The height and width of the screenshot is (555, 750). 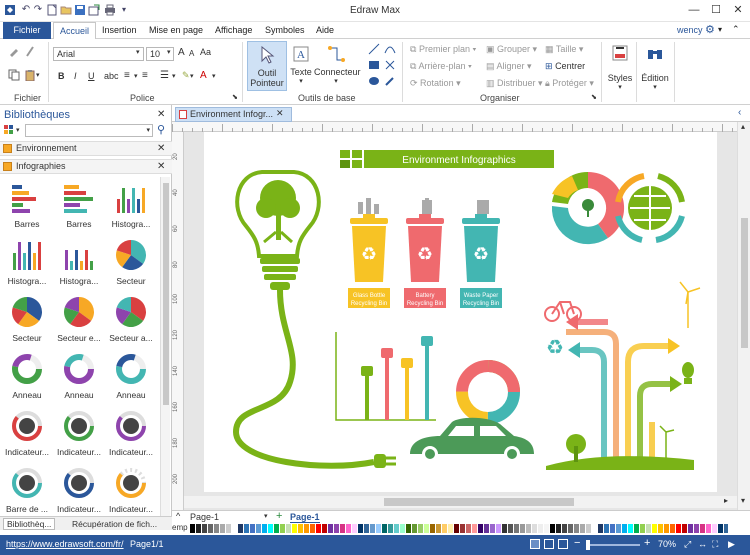 I want to click on font-color-dropdown-icon: ▾, so click(x=214, y=76).